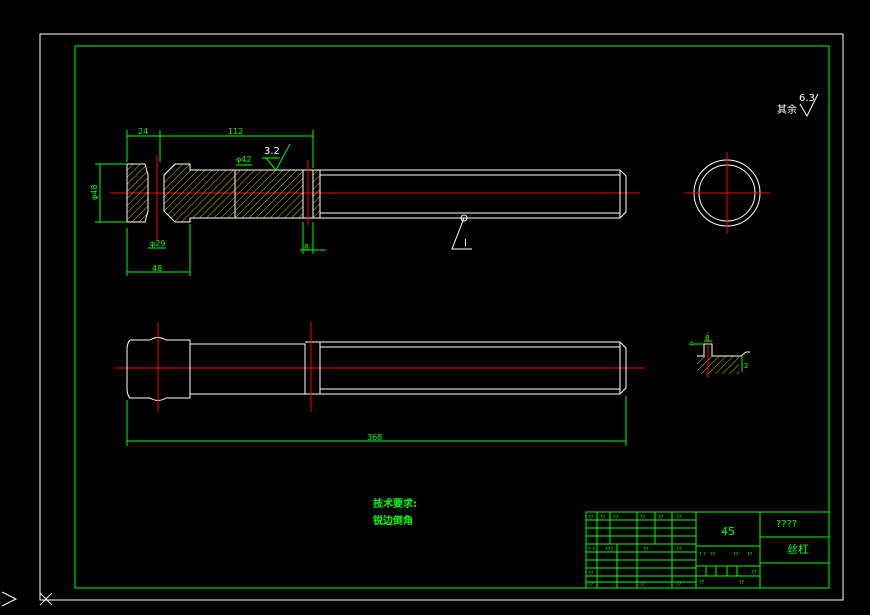 The height and width of the screenshot is (615, 870). What do you see at coordinates (374, 437) in the screenshot?
I see `dim-overall-length: 368` at bounding box center [374, 437].